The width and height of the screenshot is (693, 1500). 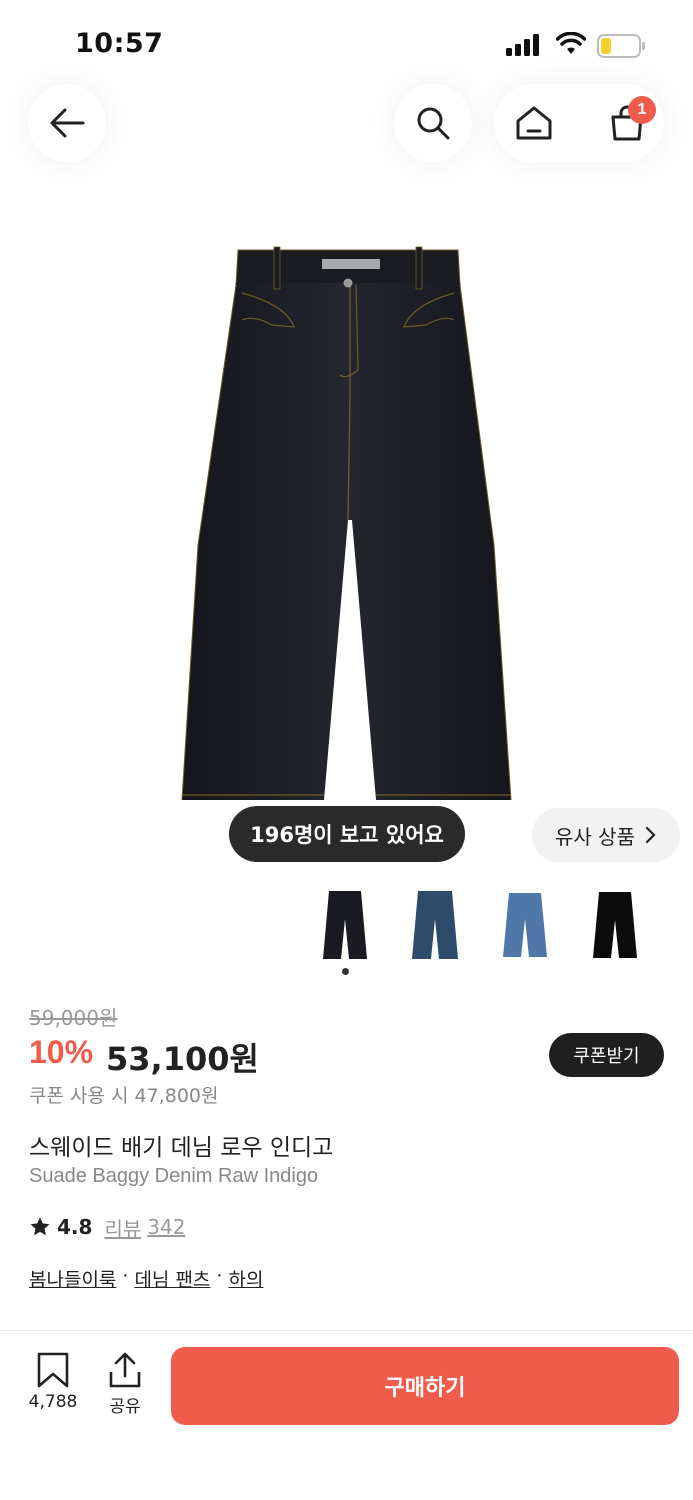 What do you see at coordinates (75, 1227) in the screenshot?
I see `rating-value: 4.8` at bounding box center [75, 1227].